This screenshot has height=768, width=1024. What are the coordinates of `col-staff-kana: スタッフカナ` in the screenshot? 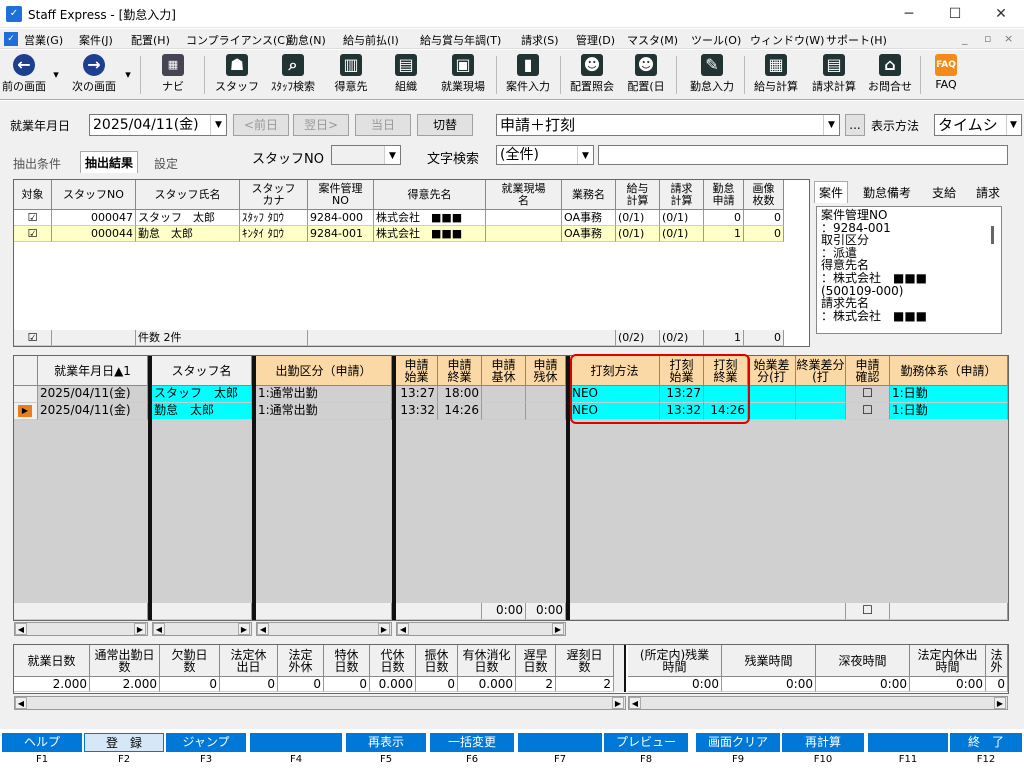 It's located at (274, 195).